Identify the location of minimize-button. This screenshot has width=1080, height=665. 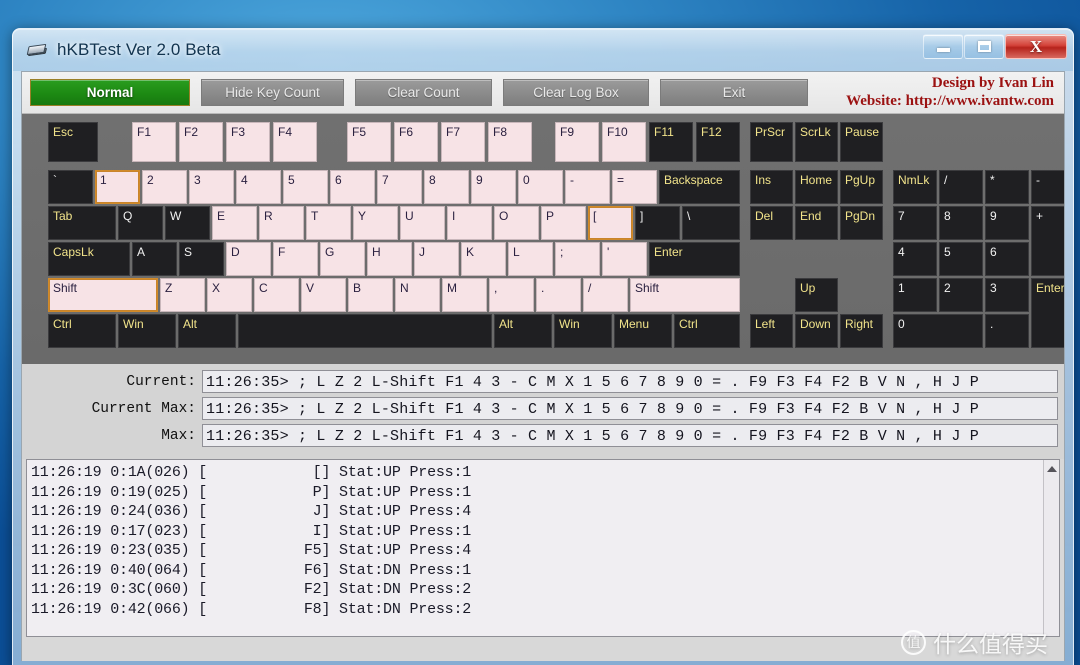
(943, 46).